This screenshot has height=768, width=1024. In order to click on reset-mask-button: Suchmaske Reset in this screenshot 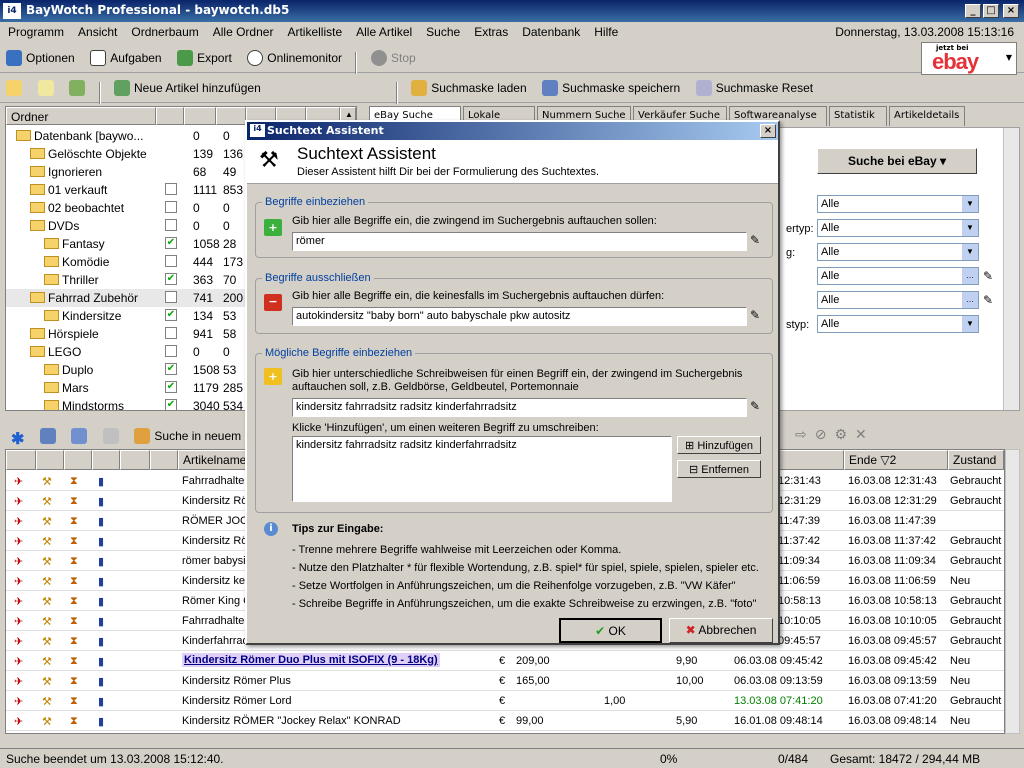, I will do `click(754, 88)`.